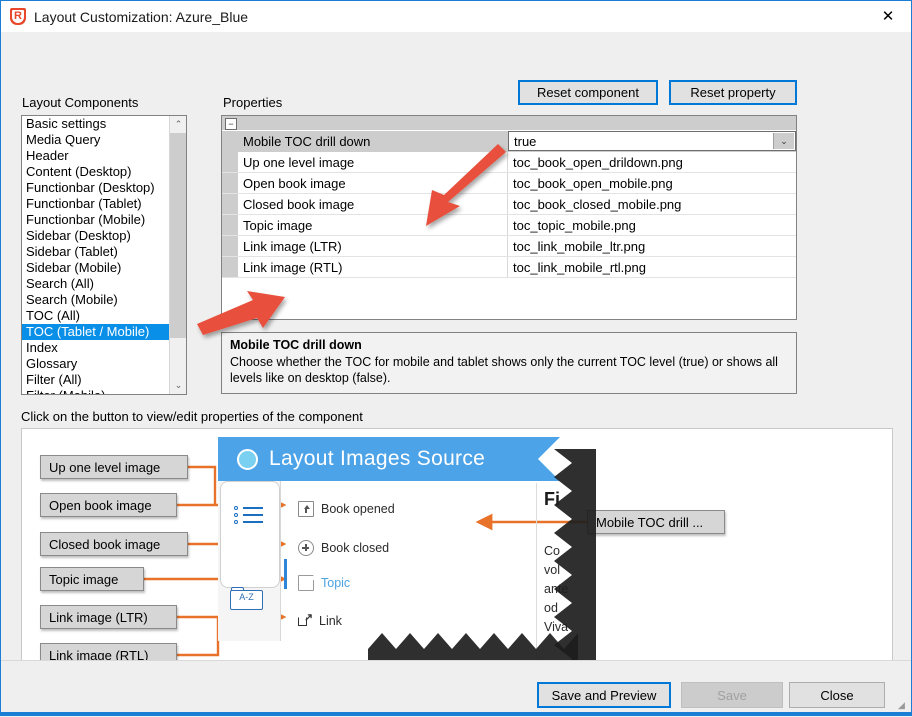  What do you see at coordinates (305, 621) in the screenshot?
I see `external-link-icon` at bounding box center [305, 621].